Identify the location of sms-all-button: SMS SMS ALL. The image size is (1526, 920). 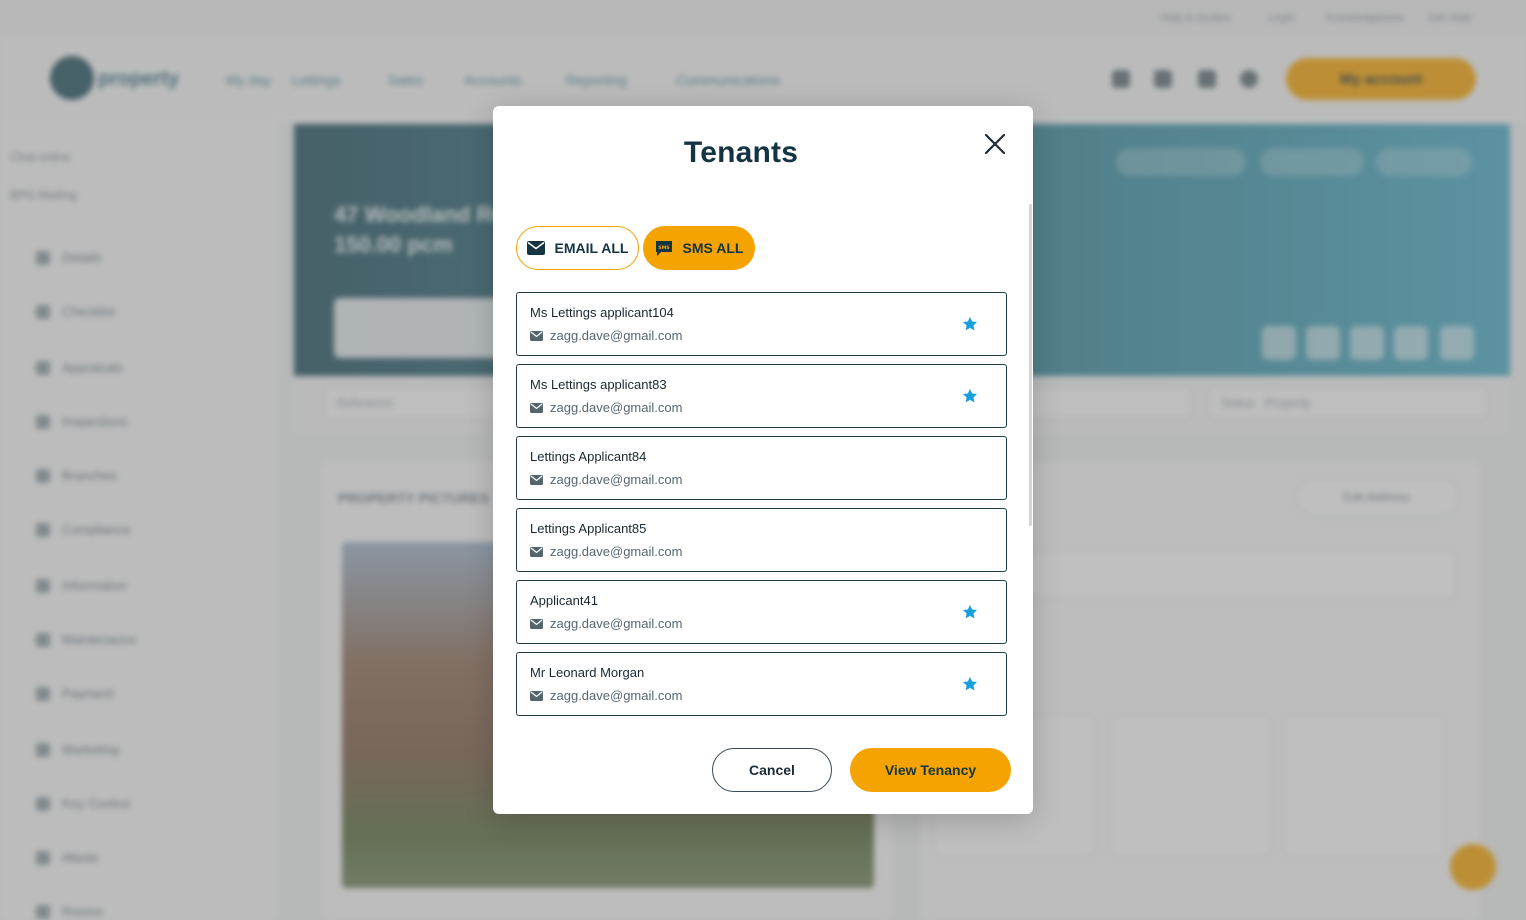
(699, 248).